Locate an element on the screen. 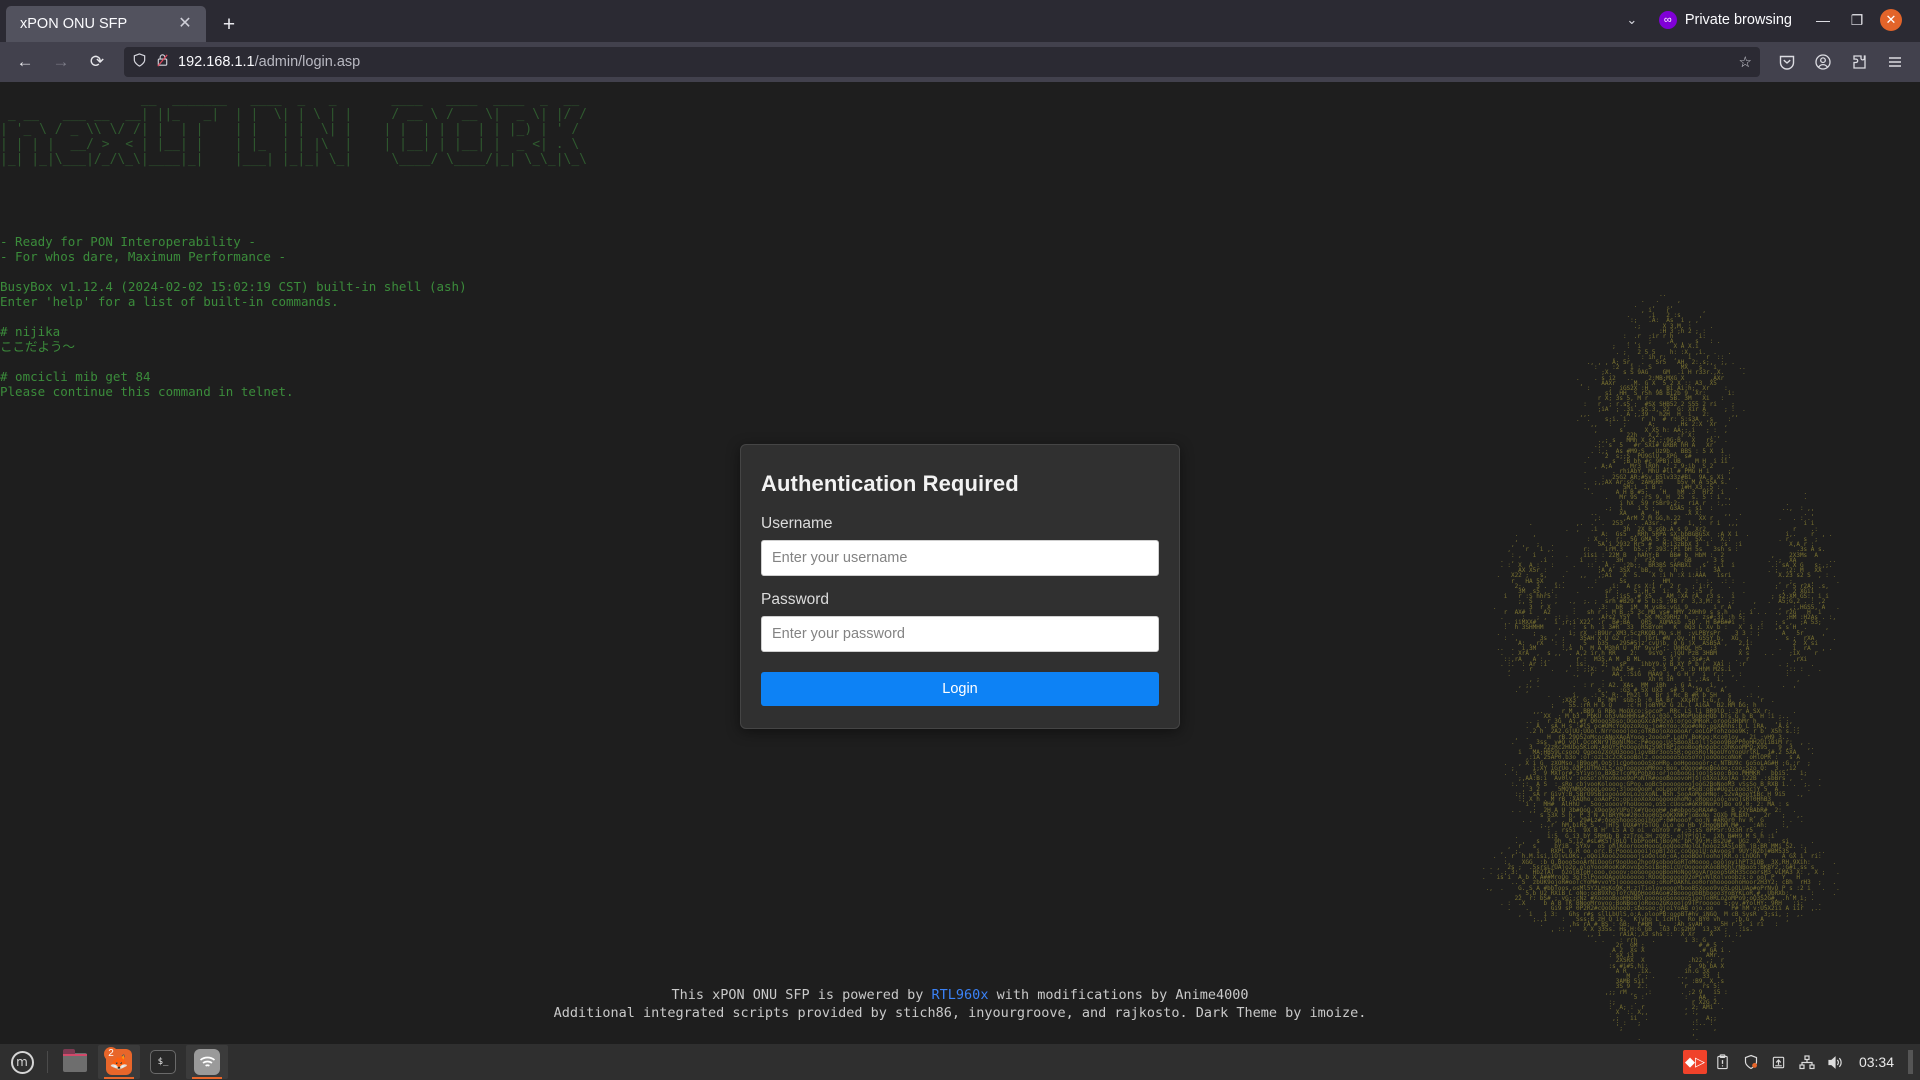 This screenshot has width=1920, height=1080. close-icon: ✕ is located at coordinates (185, 24).